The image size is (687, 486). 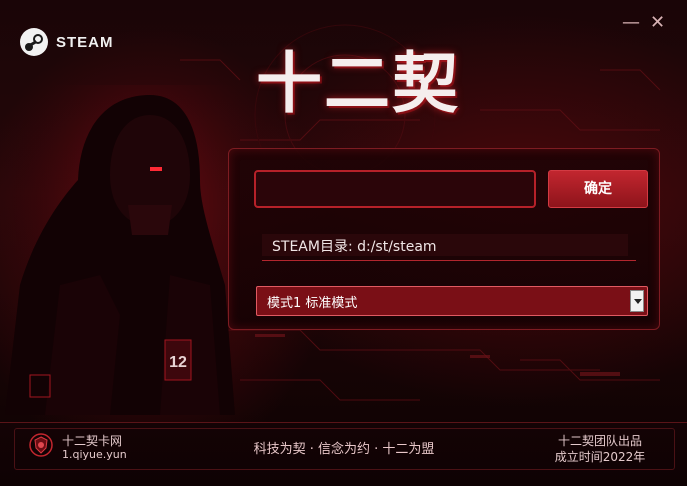 What do you see at coordinates (452, 301) in the screenshot?
I see `mode-select: 模式1 标准模式` at bounding box center [452, 301].